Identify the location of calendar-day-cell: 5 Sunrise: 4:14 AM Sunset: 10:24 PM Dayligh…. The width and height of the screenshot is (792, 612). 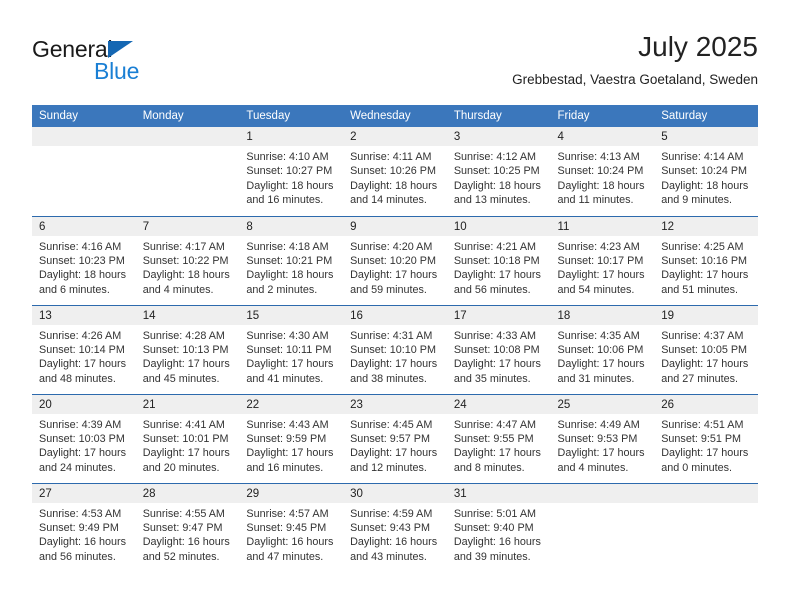
(706, 171).